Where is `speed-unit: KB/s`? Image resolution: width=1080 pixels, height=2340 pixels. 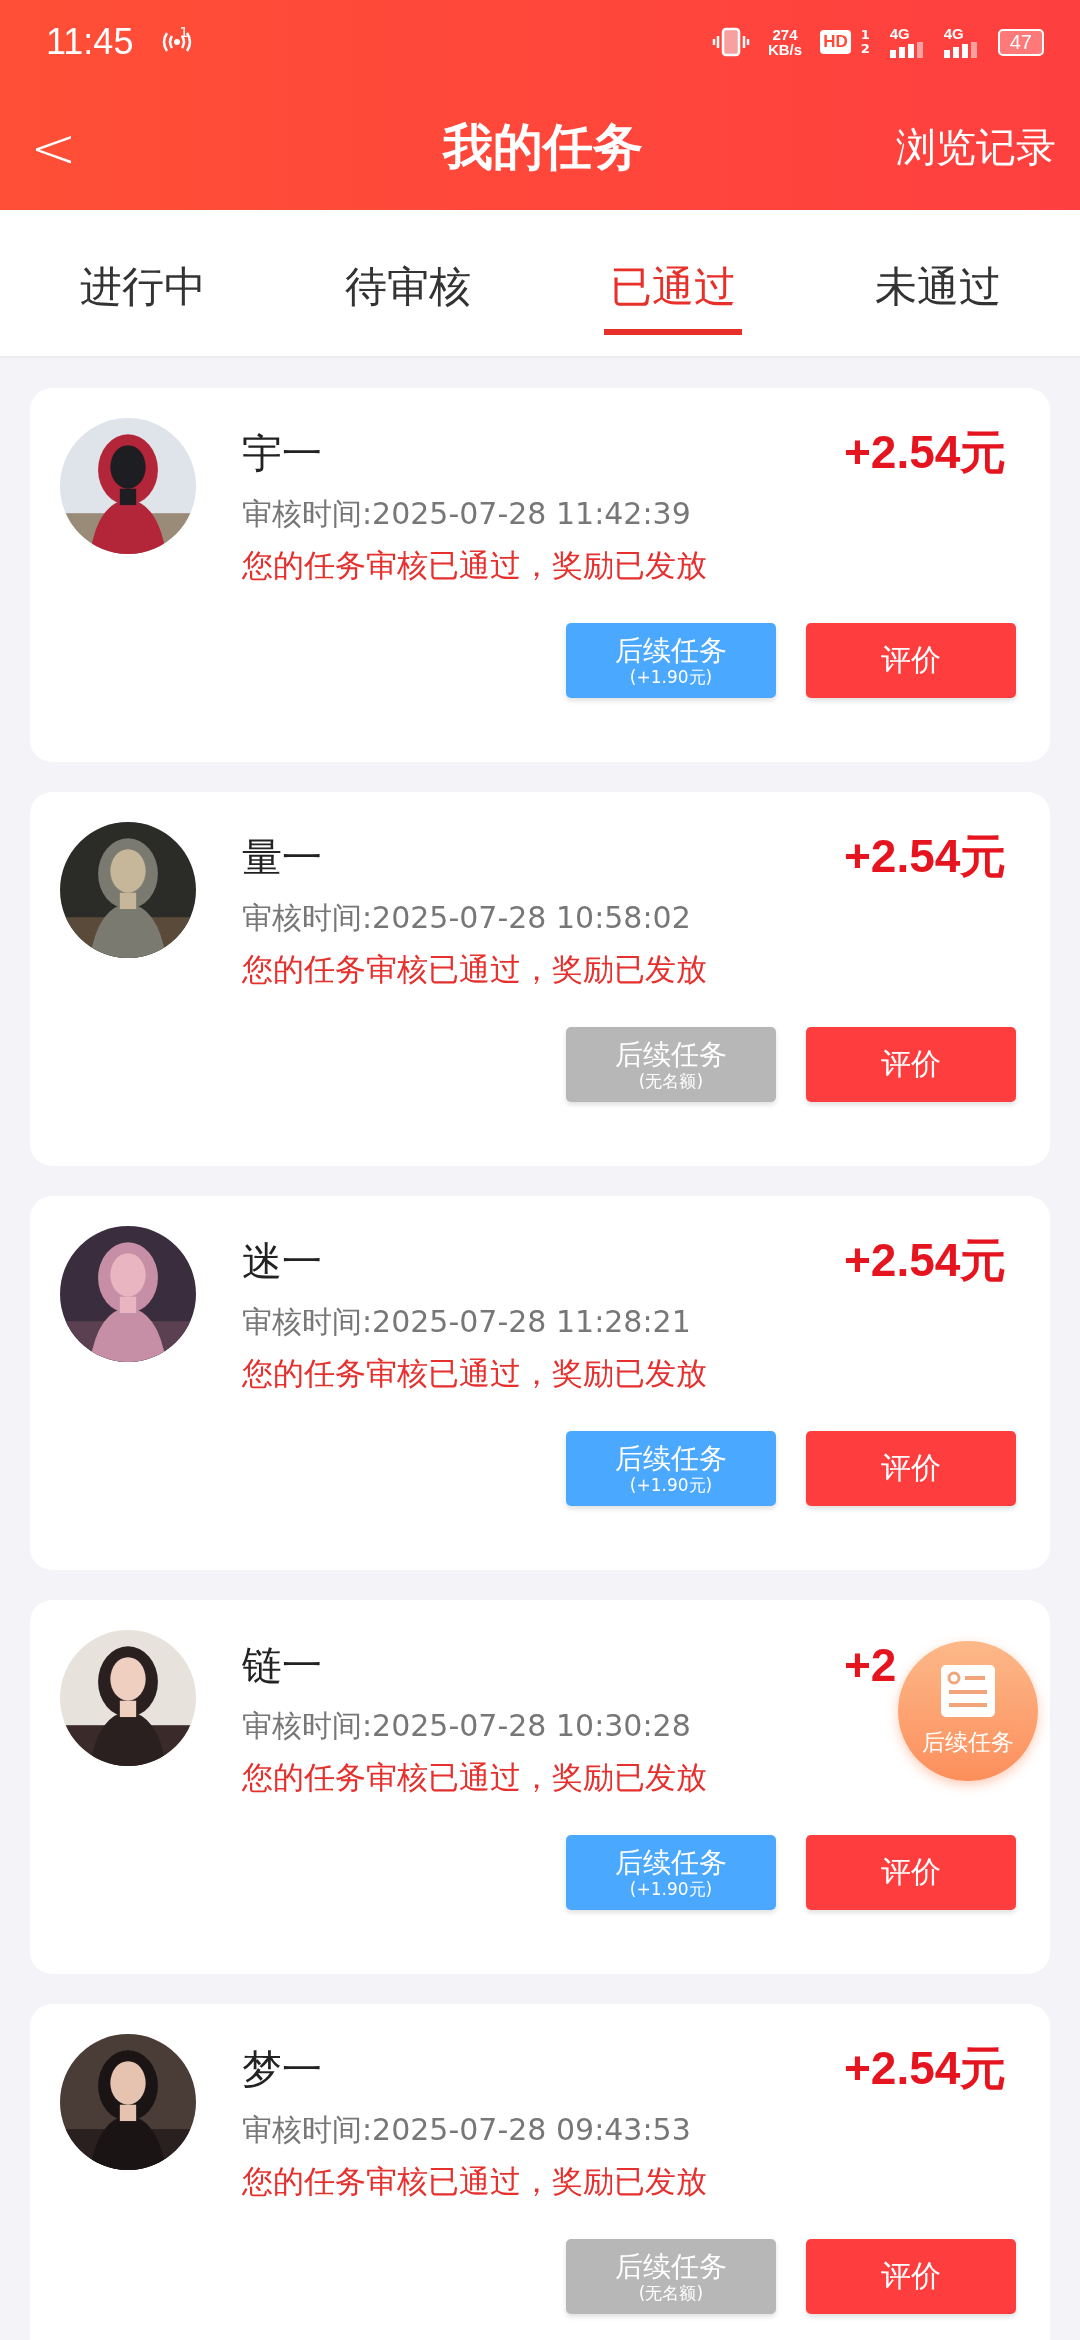
speed-unit: KB/s is located at coordinates (785, 49).